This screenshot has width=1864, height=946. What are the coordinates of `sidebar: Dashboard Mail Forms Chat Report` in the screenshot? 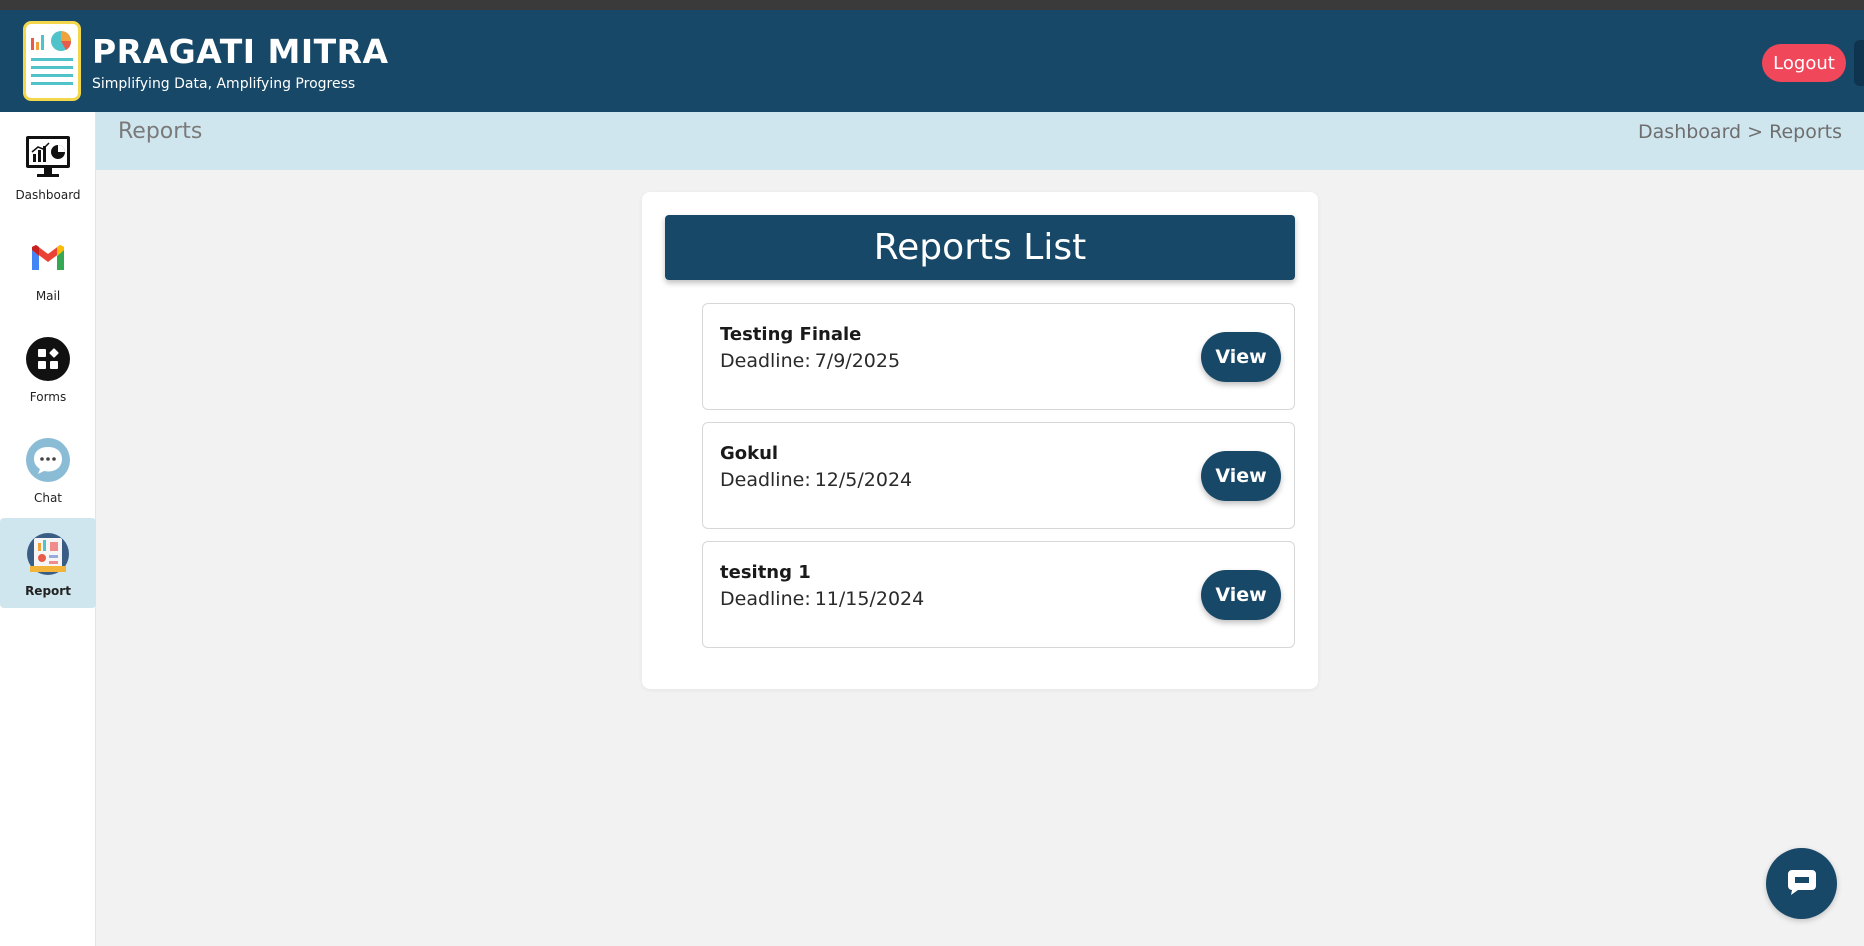 It's located at (48, 529).